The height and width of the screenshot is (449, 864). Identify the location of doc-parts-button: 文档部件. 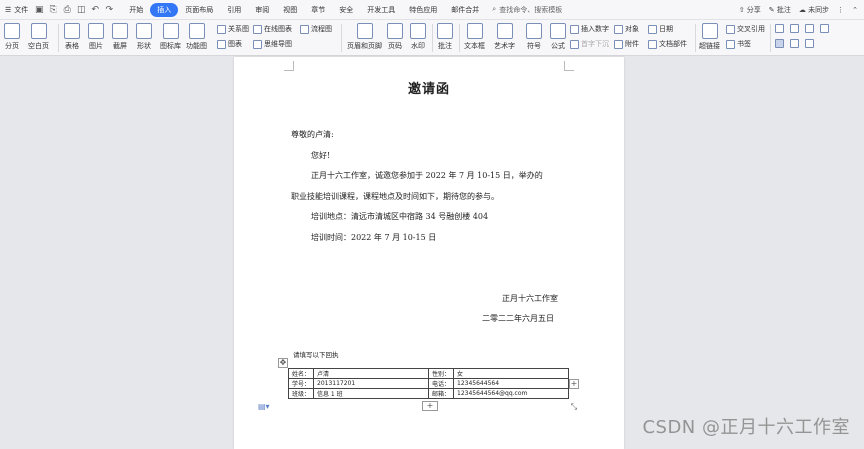
(667, 44).